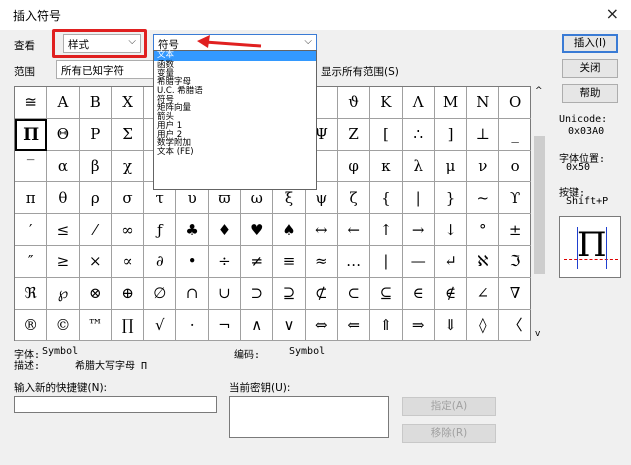  Describe the element at coordinates (386, 198) in the screenshot. I see `symbol-cell: {` at that location.